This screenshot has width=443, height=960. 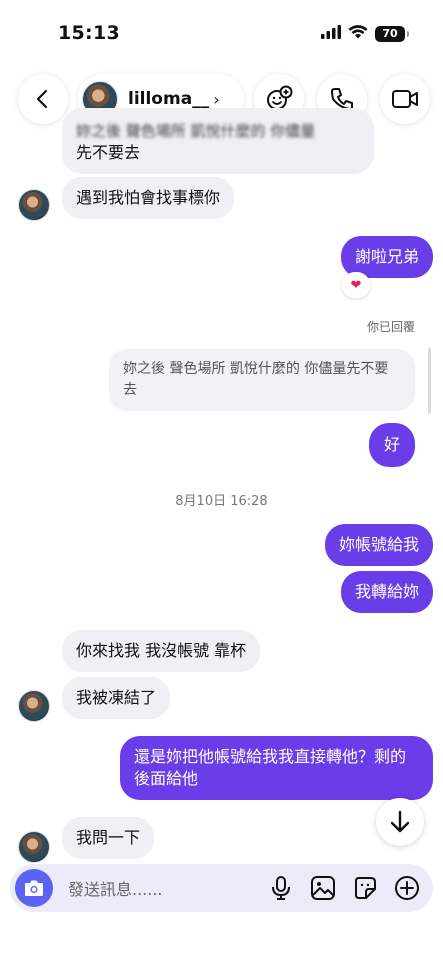 I want to click on sticker-button, so click(x=365, y=888).